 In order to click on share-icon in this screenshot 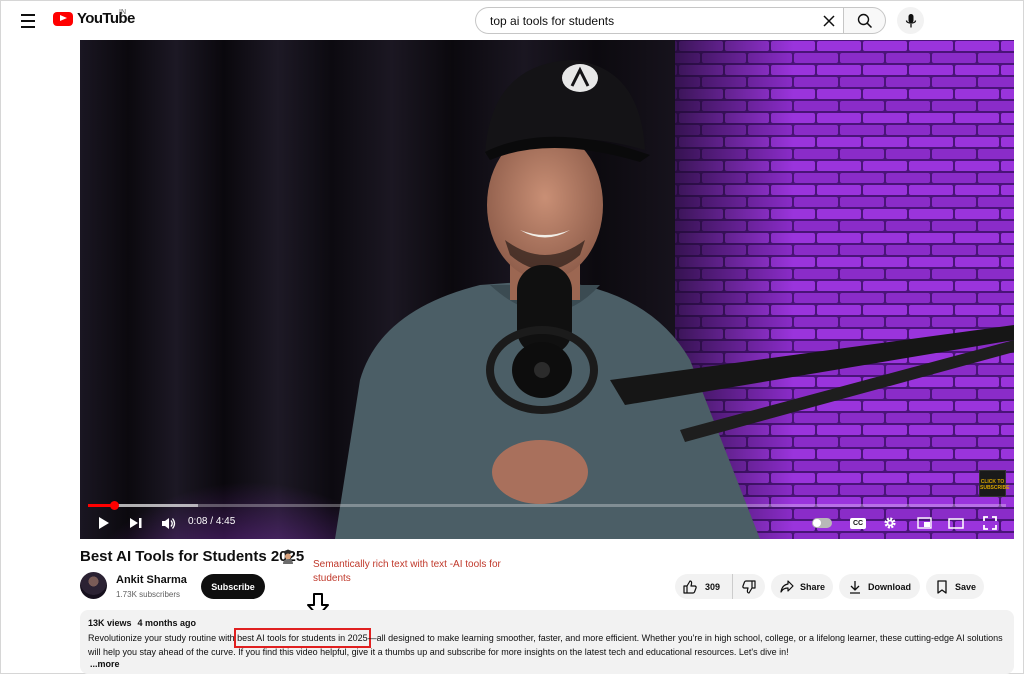, I will do `click(787, 586)`.